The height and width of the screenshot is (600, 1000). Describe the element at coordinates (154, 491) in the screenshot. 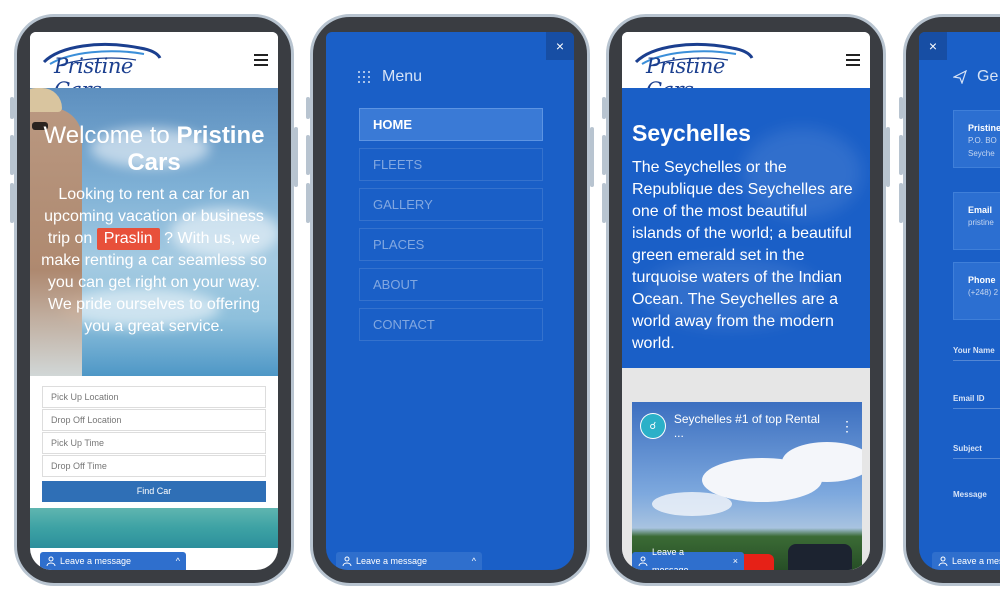

I see `find-car-button: Find Car` at that location.